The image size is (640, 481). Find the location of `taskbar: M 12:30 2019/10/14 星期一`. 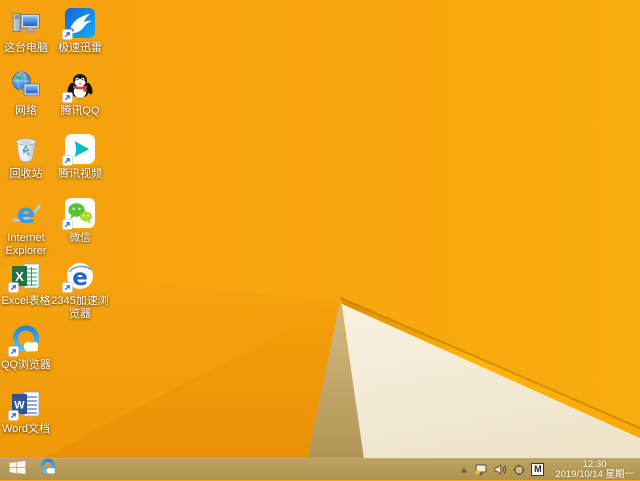

taskbar: M 12:30 2019/10/14 星期一 is located at coordinates (320, 469).